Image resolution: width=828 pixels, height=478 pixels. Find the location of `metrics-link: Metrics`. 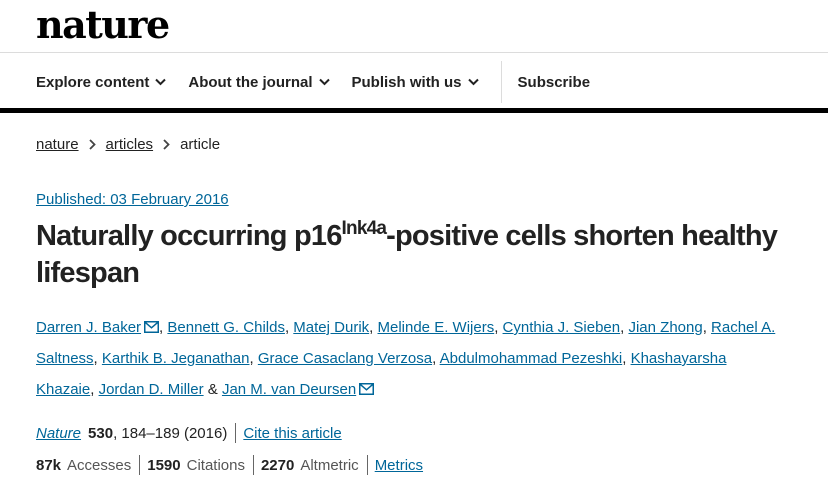

metrics-link: Metrics is located at coordinates (399, 465).